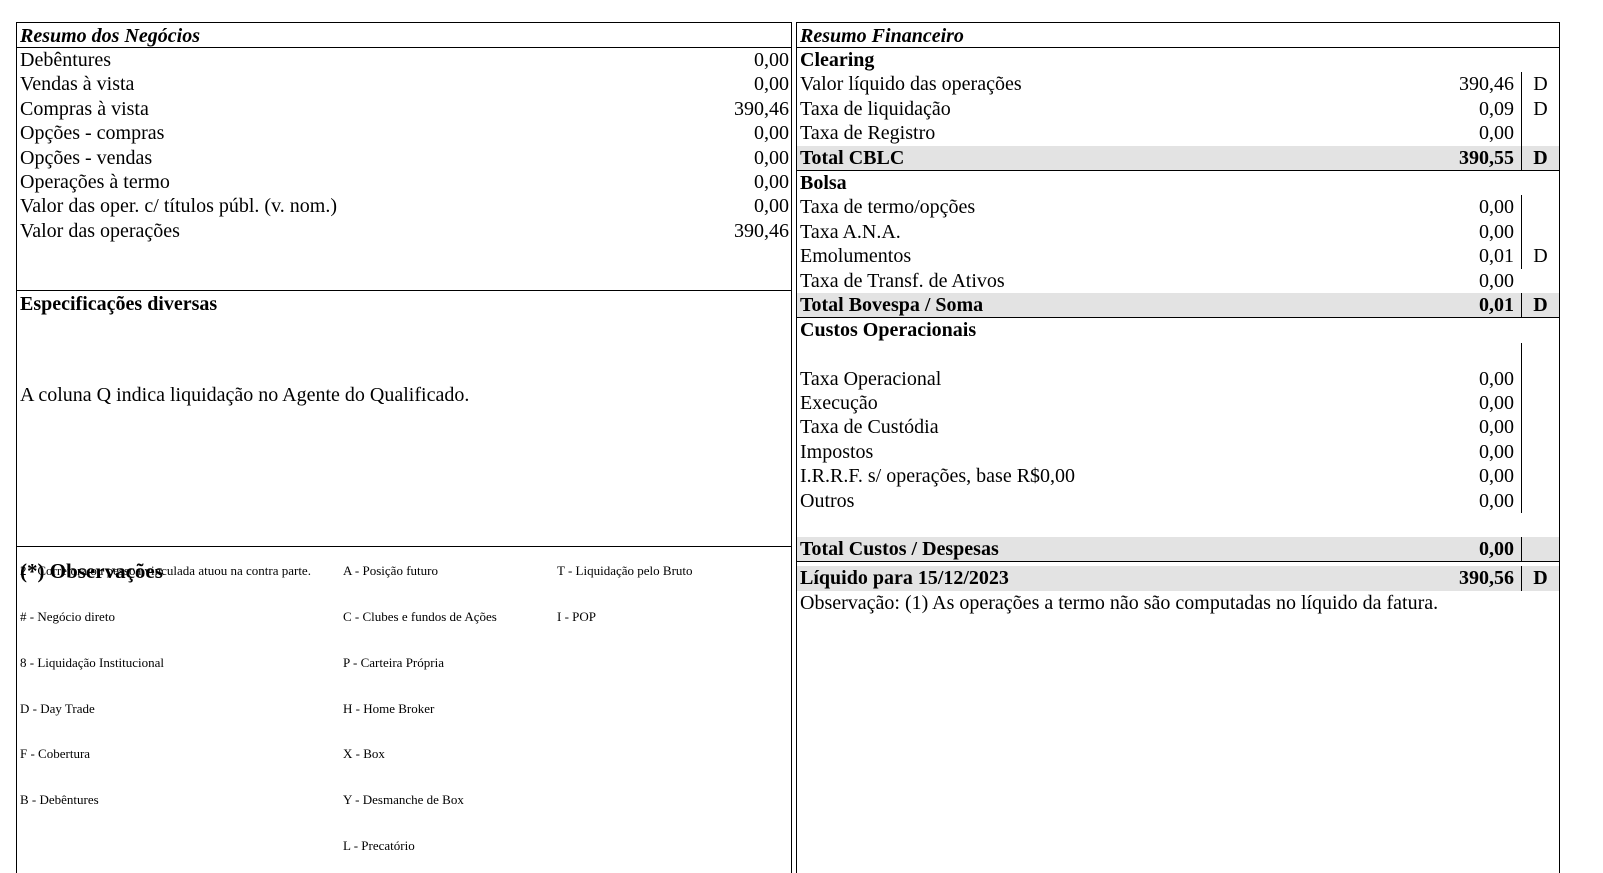  What do you see at coordinates (850, 231) in the screenshot?
I see `bolsa-row-label: Taxa A.N.A.` at bounding box center [850, 231].